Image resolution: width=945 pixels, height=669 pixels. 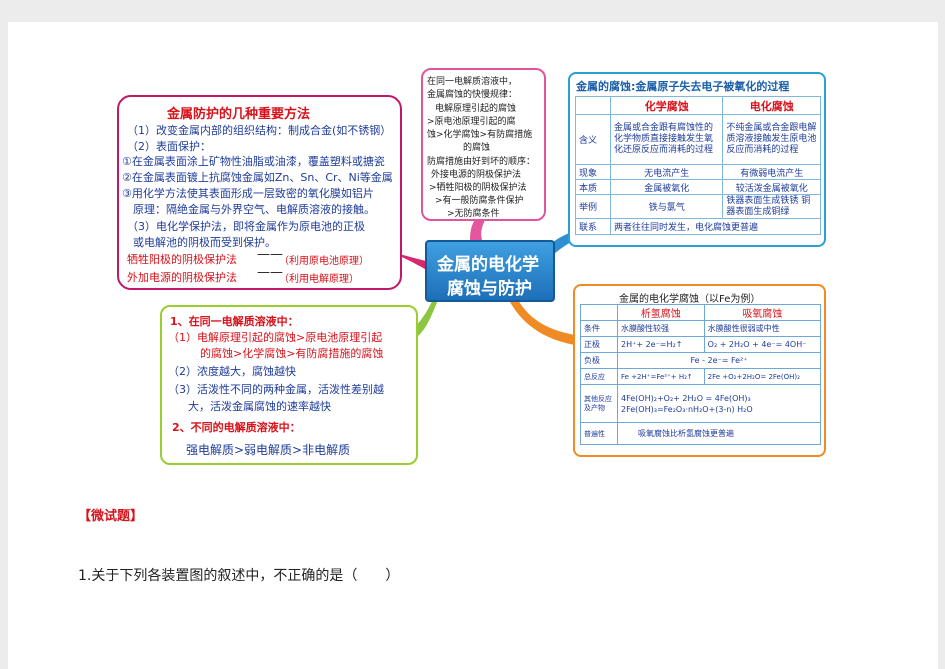 I want to click on table-cell: 铁器表面生成铁锈 铜器表面生成铜绿, so click(x=771, y=206).